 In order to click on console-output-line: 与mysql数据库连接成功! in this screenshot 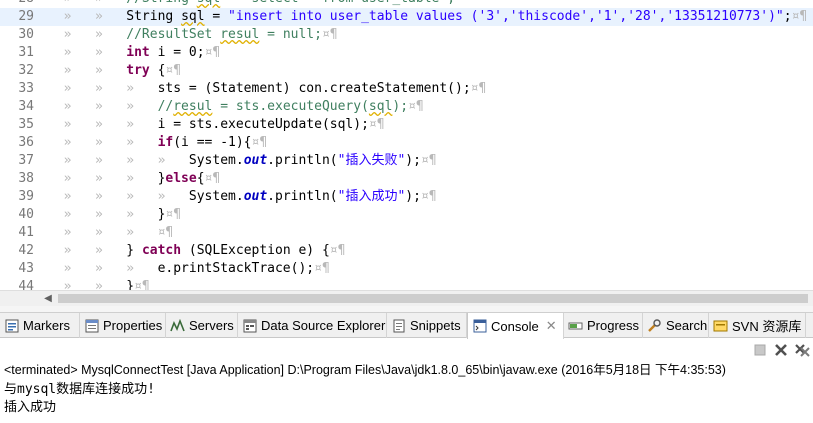, I will do `click(79, 389)`.